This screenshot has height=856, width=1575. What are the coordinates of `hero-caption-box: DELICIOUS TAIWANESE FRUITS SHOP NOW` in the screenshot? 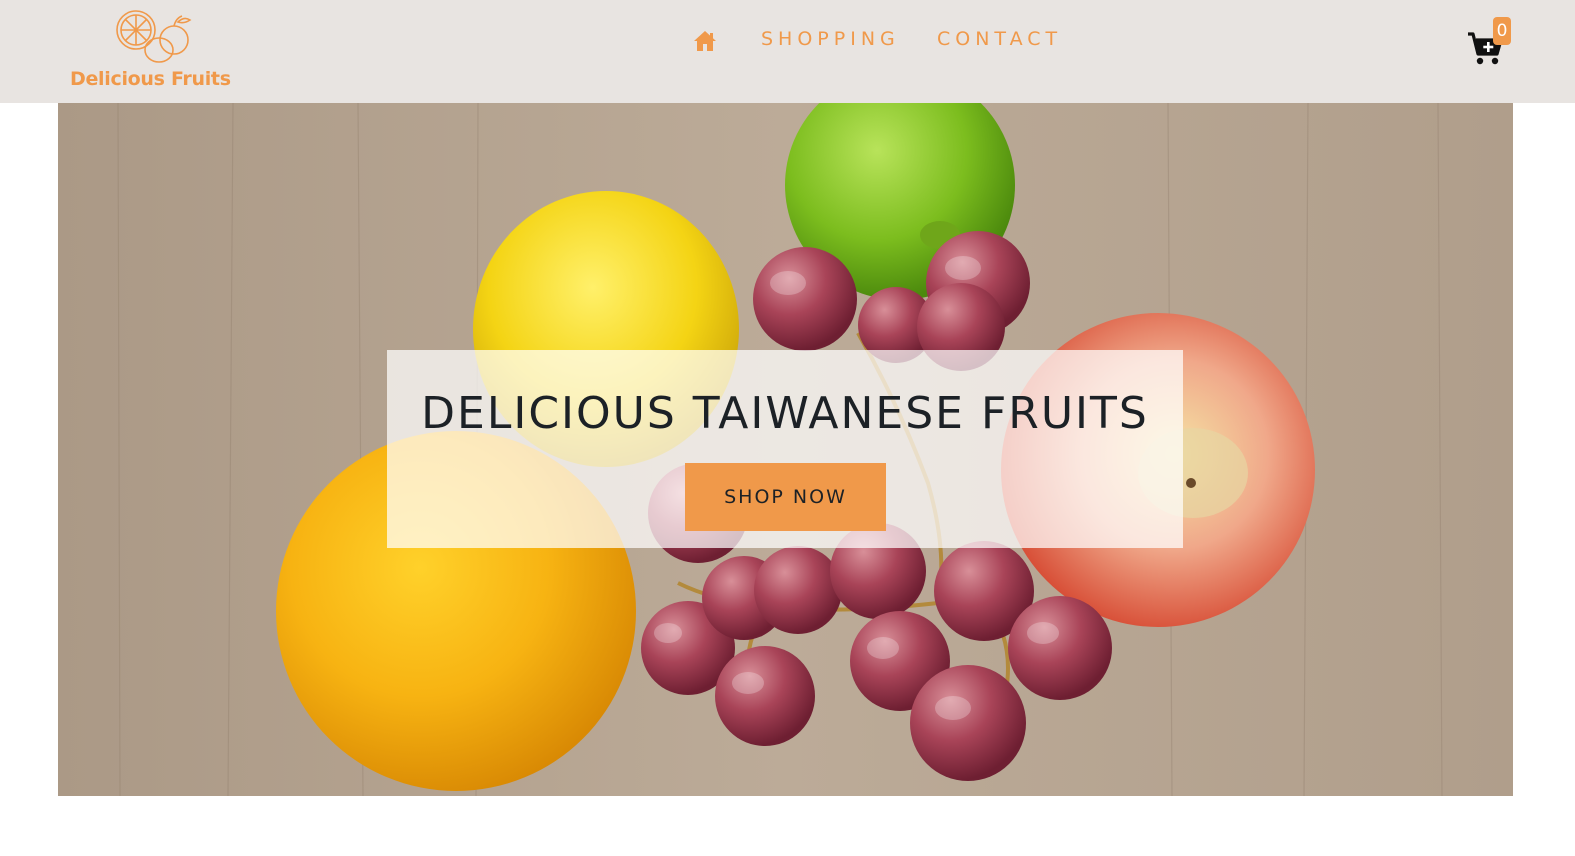 It's located at (785, 449).